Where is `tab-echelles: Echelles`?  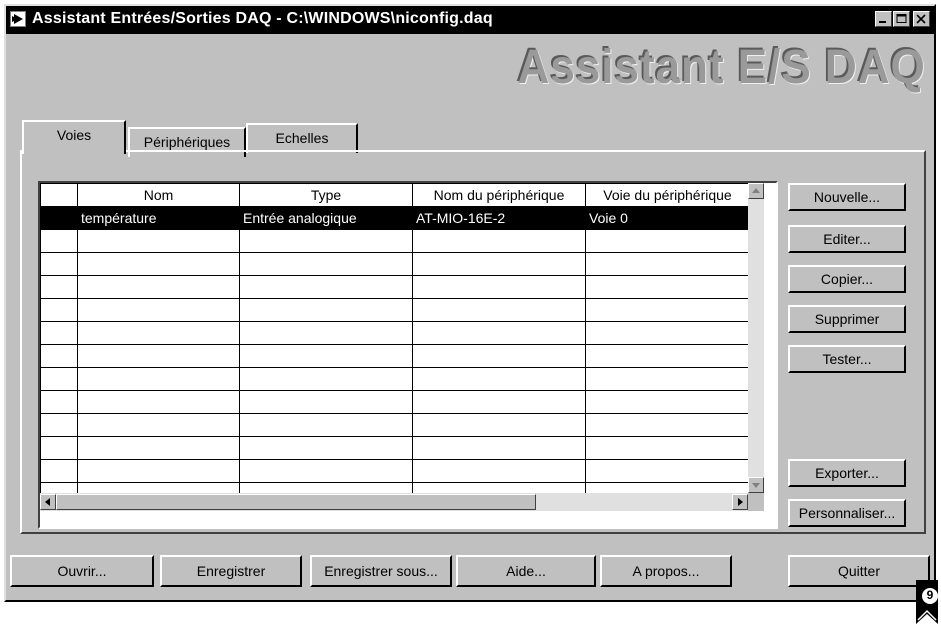 tab-echelles: Echelles is located at coordinates (302, 138).